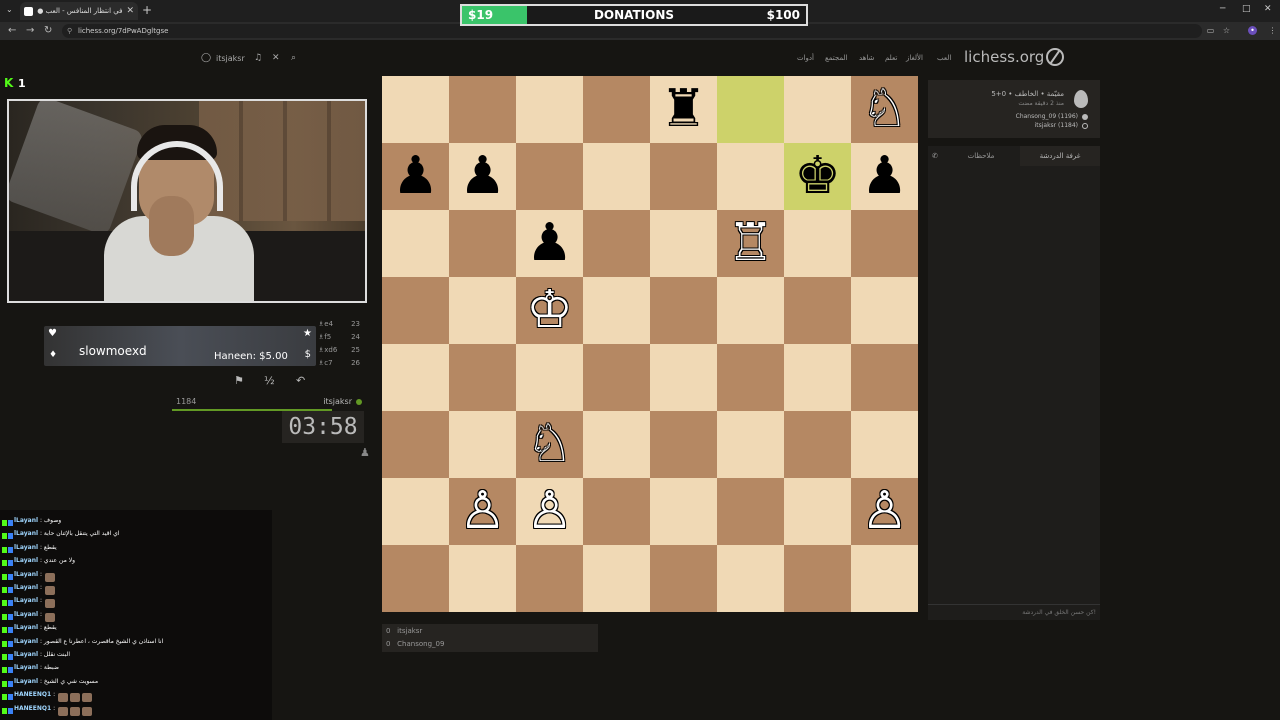 The width and height of the screenshot is (1280, 720). I want to click on white-piece-f4: ♔, so click(549, 310).